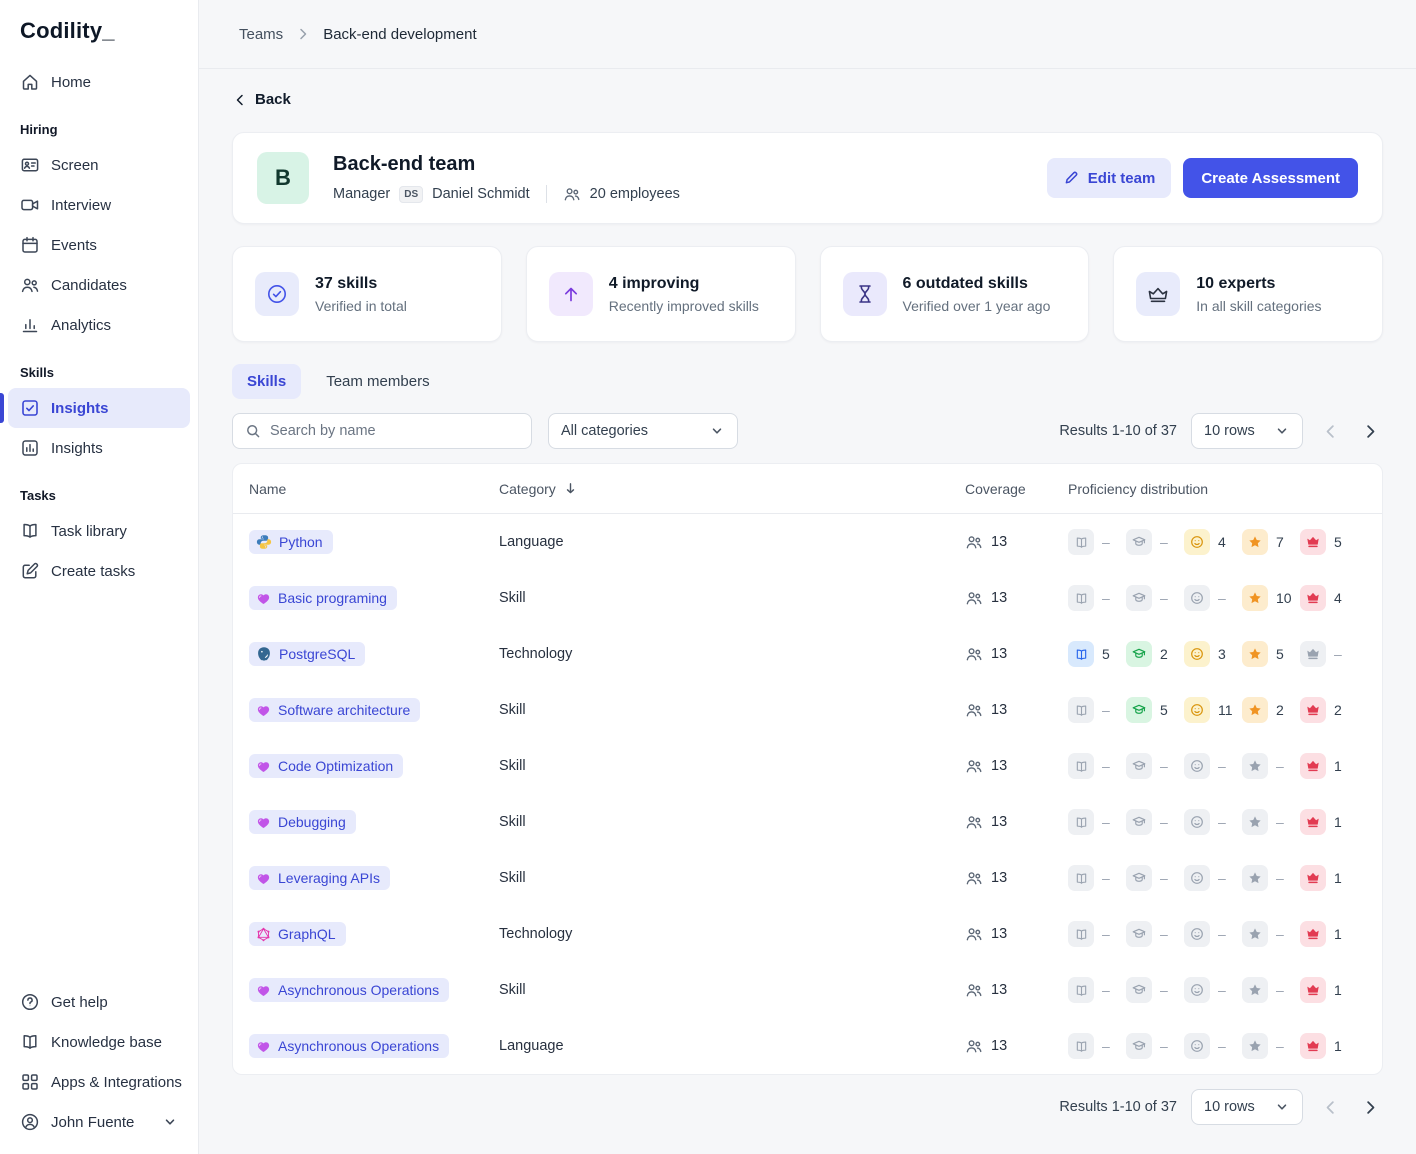  What do you see at coordinates (807, 878) in the screenshot?
I see `table-row-leveraging-apis: Leveraging APIs Skill 13 – – – – 1` at bounding box center [807, 878].